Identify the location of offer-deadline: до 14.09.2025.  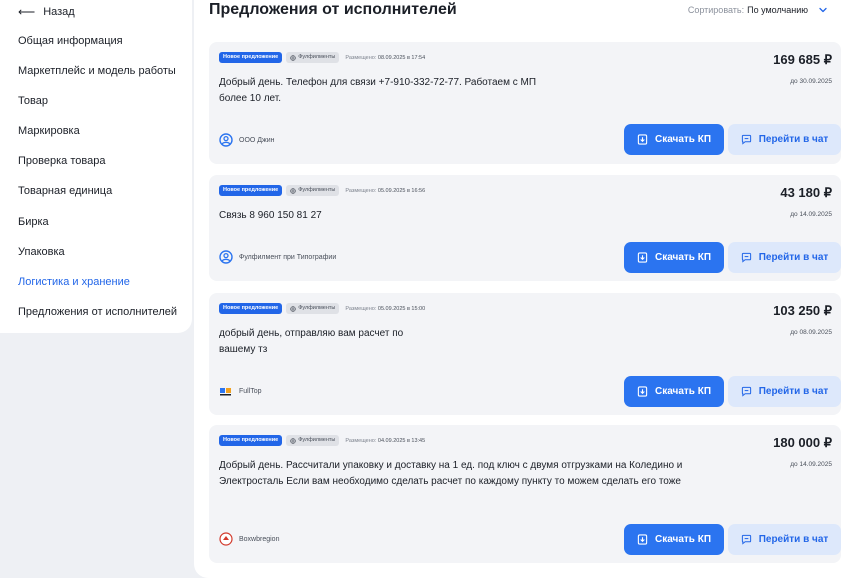
(811, 464).